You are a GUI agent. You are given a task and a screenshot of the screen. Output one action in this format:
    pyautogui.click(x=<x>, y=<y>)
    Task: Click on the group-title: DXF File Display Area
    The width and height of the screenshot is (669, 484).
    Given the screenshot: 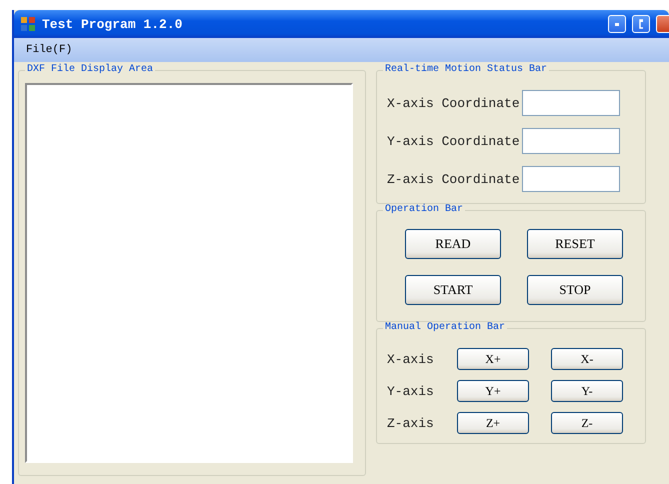 What is the action you would take?
    pyautogui.click(x=90, y=69)
    